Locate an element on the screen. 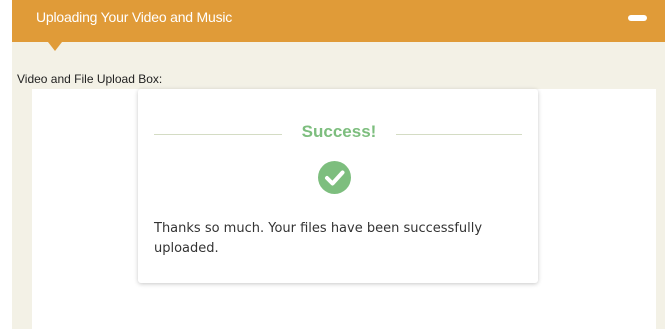 This screenshot has height=329, width=665. success-title: Success! is located at coordinates (339, 131).